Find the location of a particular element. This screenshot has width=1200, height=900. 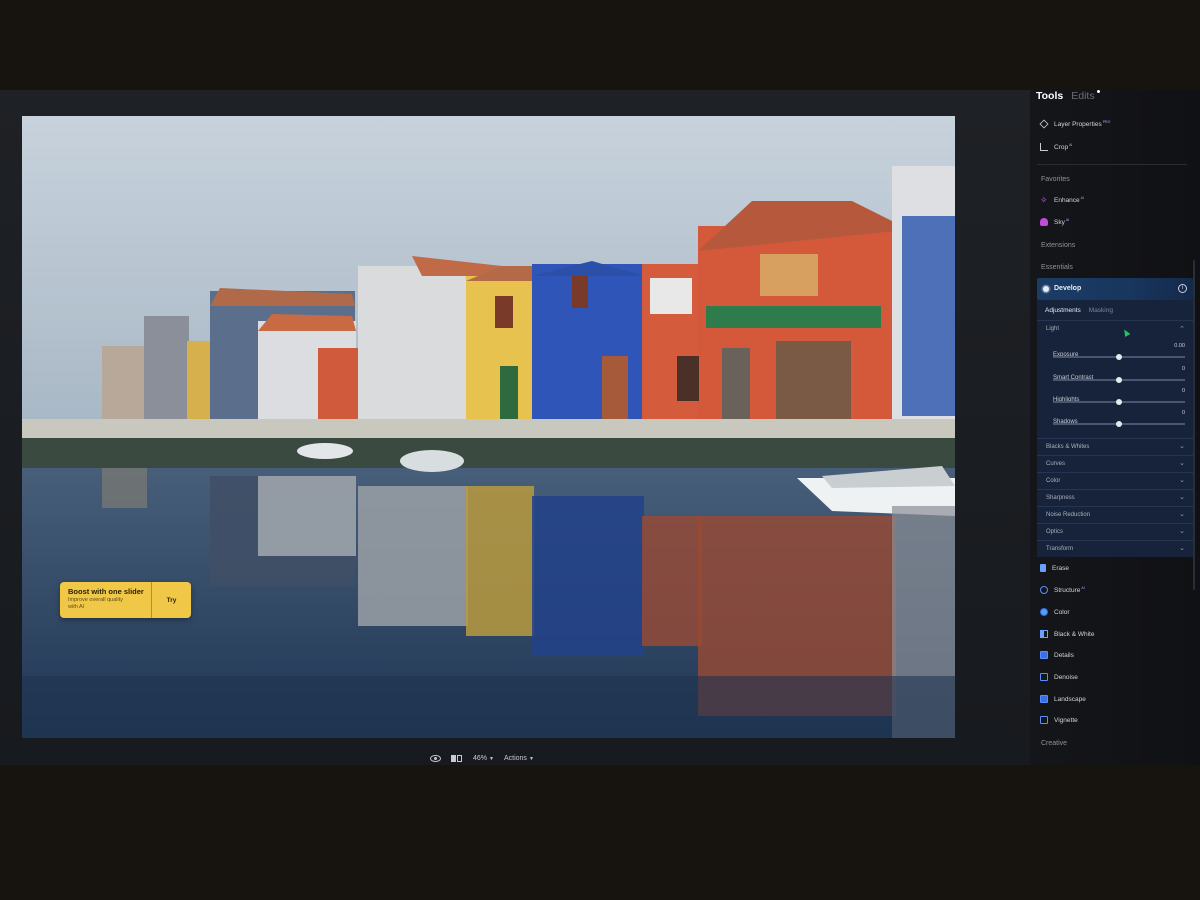

tool-details: Details is located at coordinates (1057, 655).